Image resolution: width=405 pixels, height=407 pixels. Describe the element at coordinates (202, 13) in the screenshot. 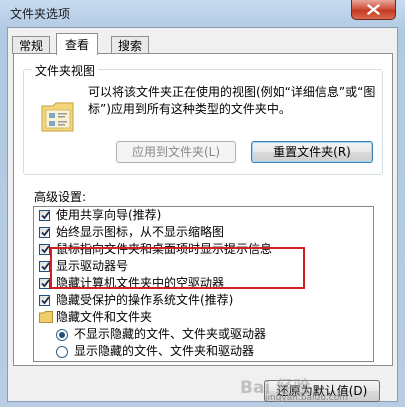

I see `title-bar: 文件夹选项` at that location.